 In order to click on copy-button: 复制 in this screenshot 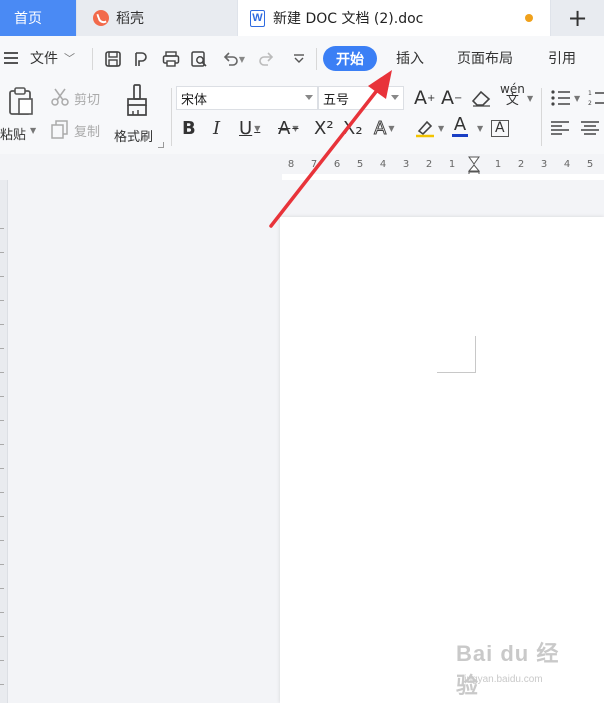, I will do `click(79, 129)`.